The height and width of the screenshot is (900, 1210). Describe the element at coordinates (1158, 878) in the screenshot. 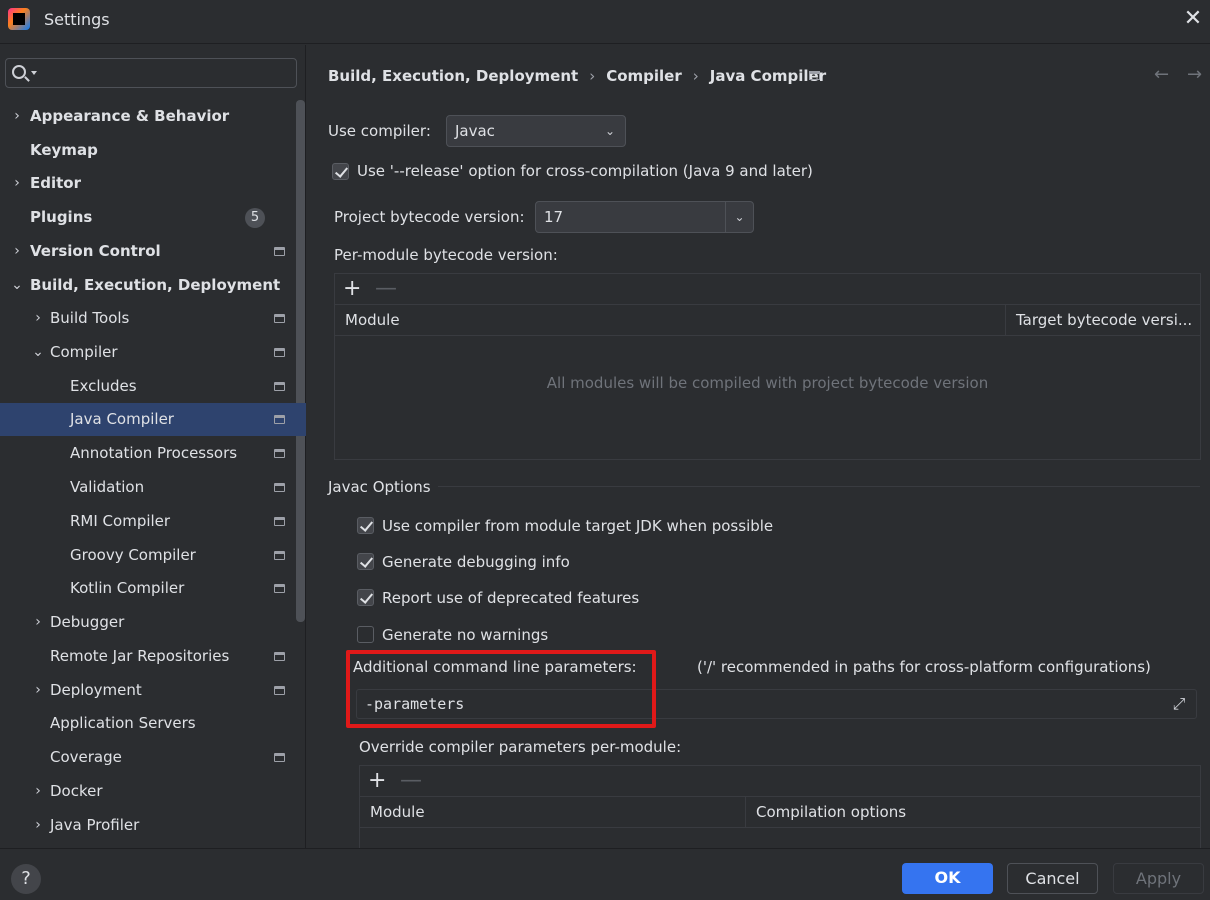

I see `apply-button: Apply` at that location.